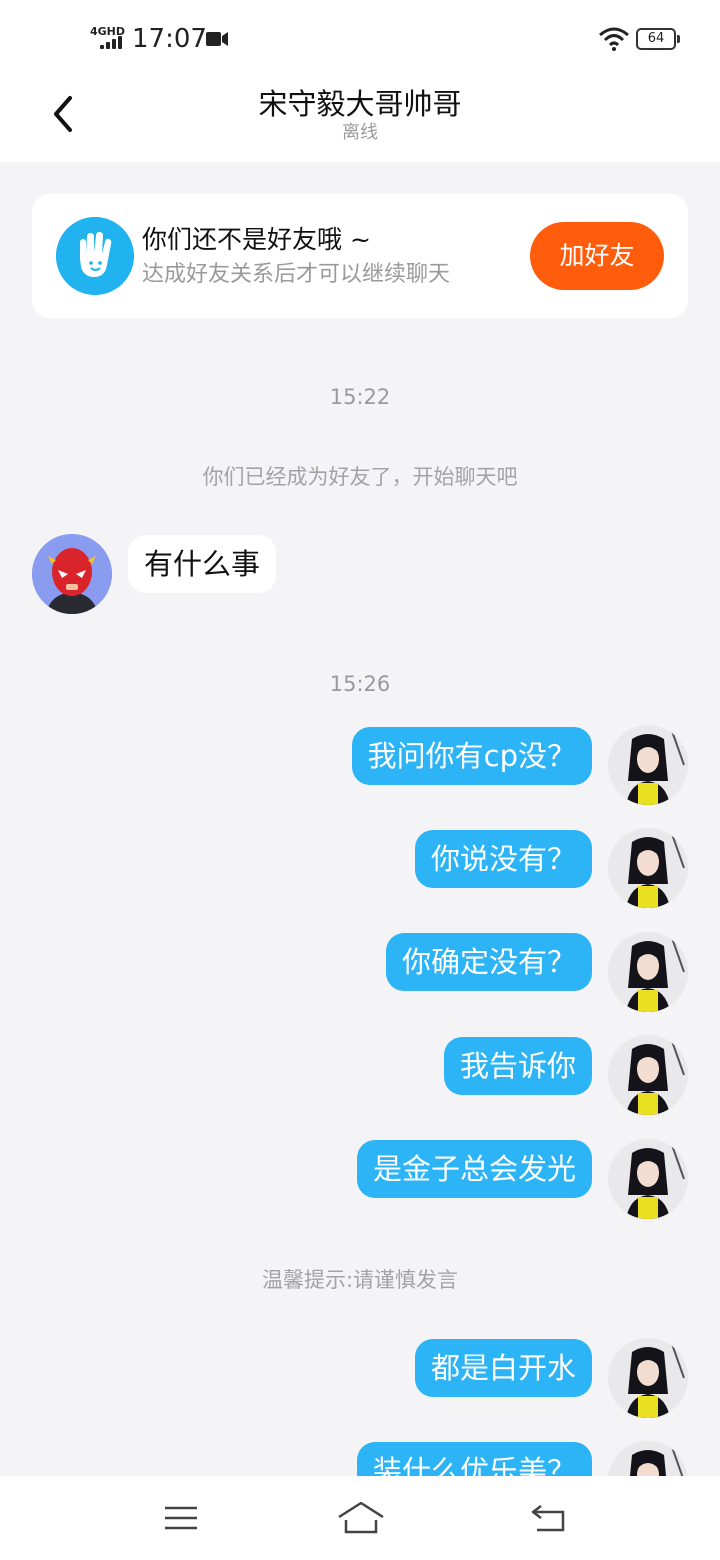 Image resolution: width=720 pixels, height=1560 pixels. I want to click on timestamp: 15:26, so click(360, 684).